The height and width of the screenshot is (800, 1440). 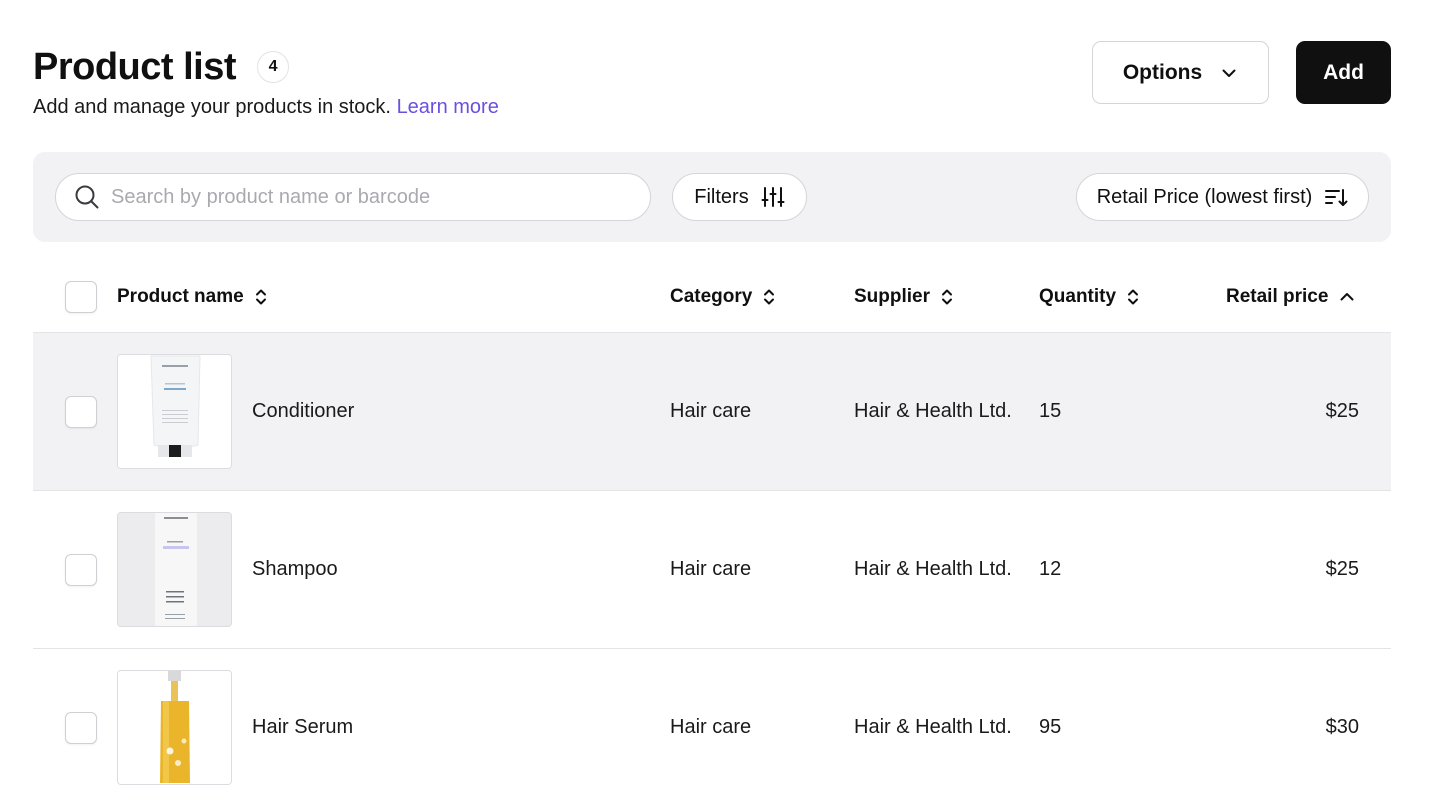 I want to click on select-all-checkbox, so click(x=81, y=297).